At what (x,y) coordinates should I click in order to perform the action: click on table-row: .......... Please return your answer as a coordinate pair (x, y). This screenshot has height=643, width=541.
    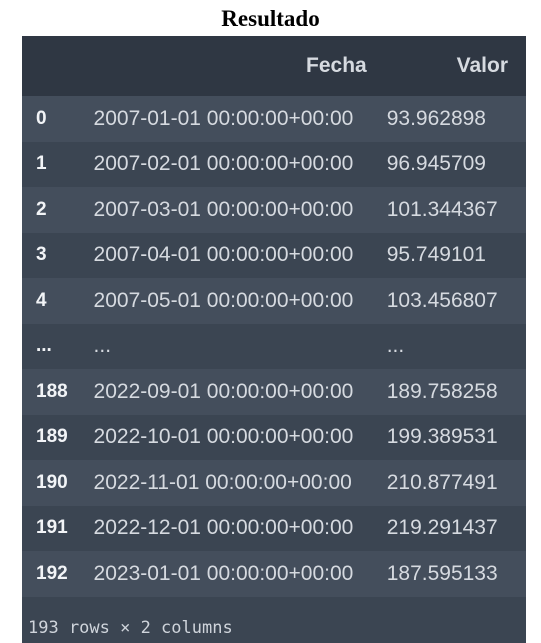
    Looking at the image, I should click on (274, 347).